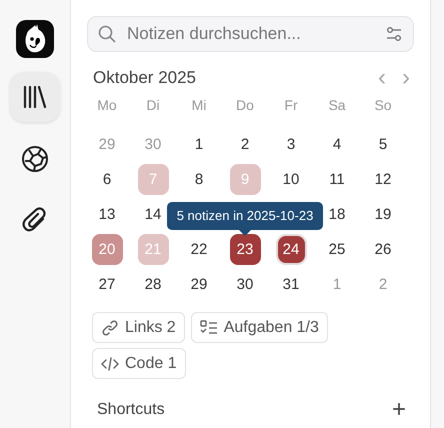 Image resolution: width=444 pixels, height=428 pixels. Describe the element at coordinates (245, 219) in the screenshot. I see `tooltip: 5 notizen in 2025-10-23` at that location.